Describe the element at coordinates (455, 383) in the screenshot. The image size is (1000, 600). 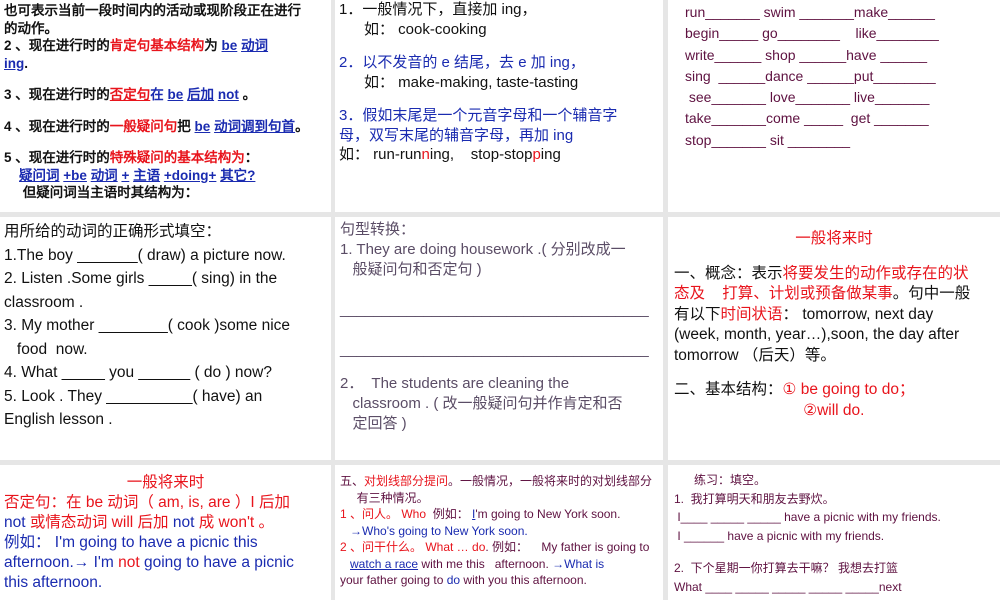
I see `text-segment: 2． The students are cleaning the` at that location.